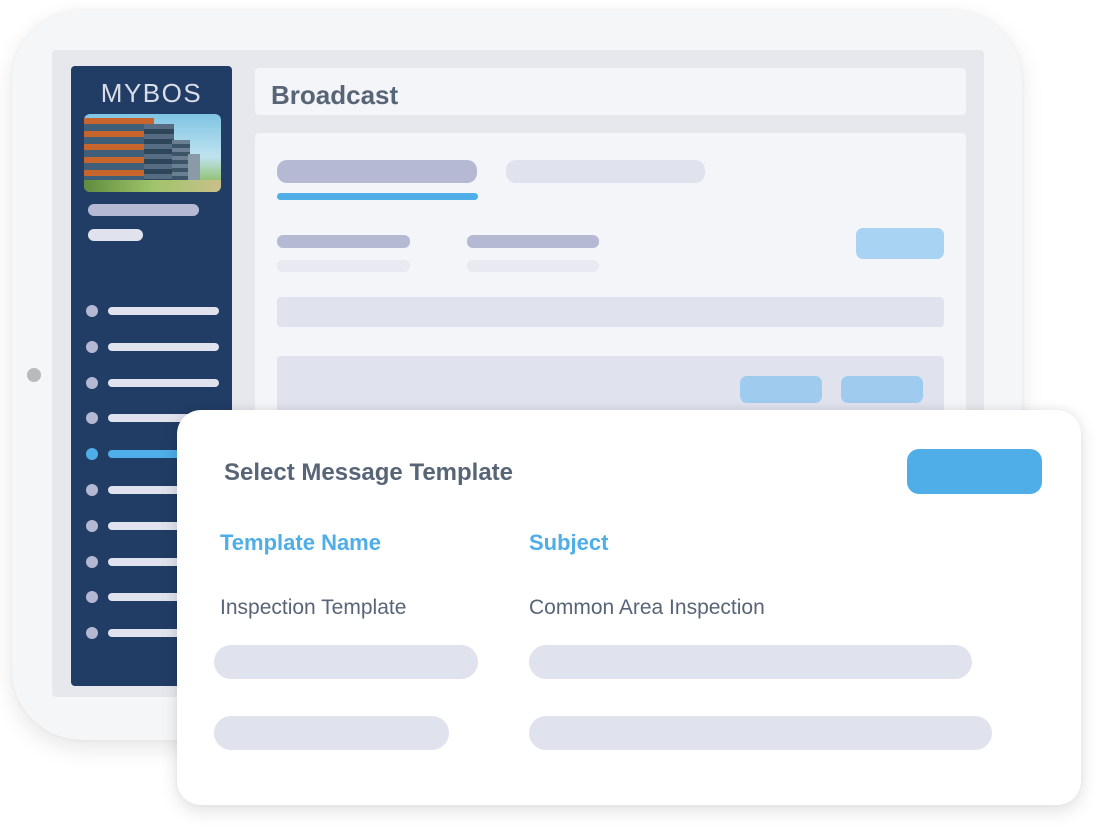 Image resolution: width=1100 pixels, height=828 pixels. What do you see at coordinates (610, 312) in the screenshot?
I see `input-placeholder` at bounding box center [610, 312].